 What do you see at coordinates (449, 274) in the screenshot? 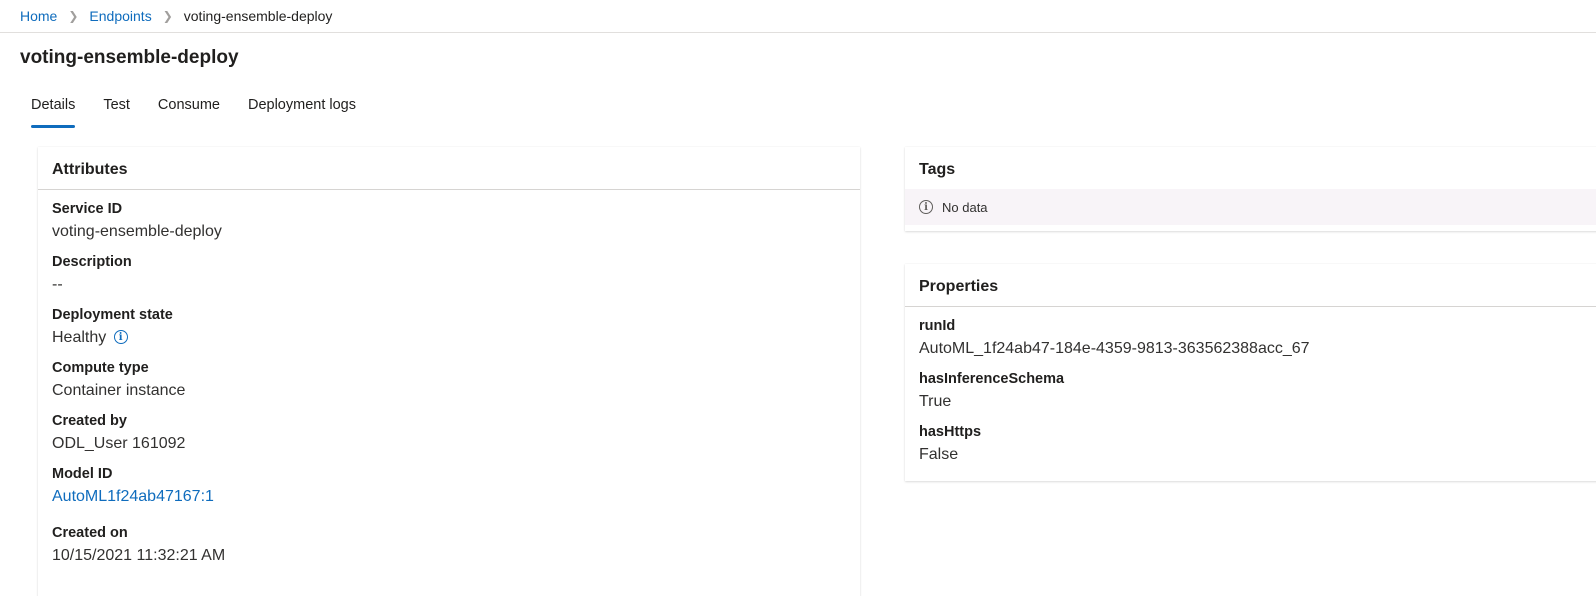
I see `description-field: Description --` at bounding box center [449, 274].